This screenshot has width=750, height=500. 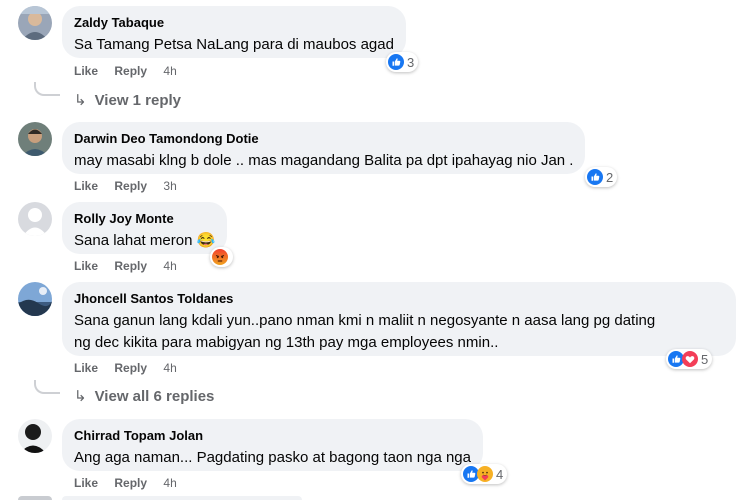 I want to click on comment-actions: Like Reply 3h, so click(x=132, y=186).